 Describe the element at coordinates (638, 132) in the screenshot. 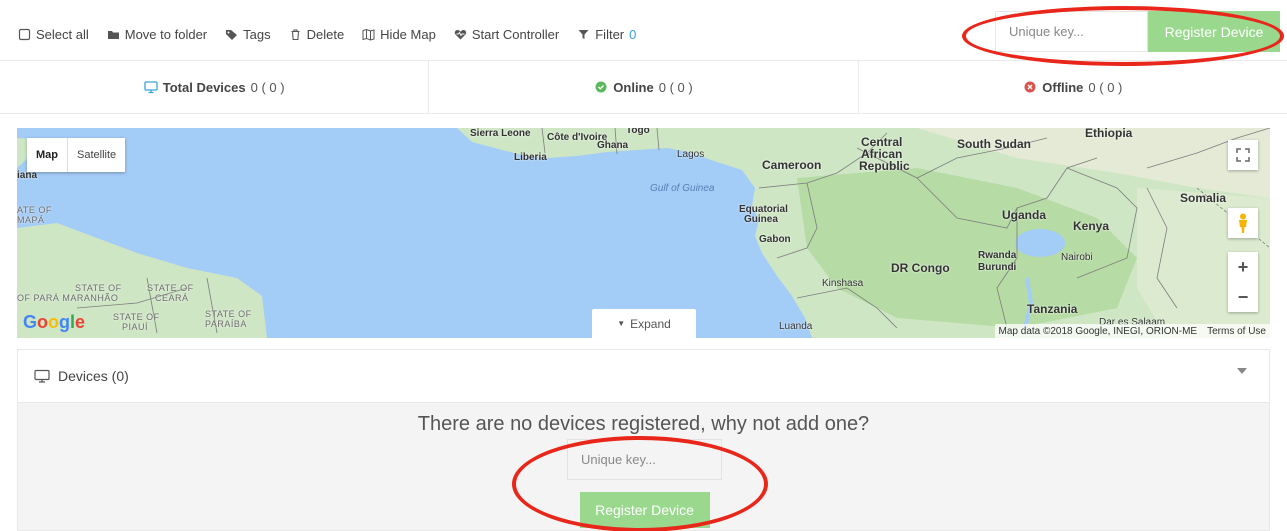

I see `map-label-togo: Togo` at that location.